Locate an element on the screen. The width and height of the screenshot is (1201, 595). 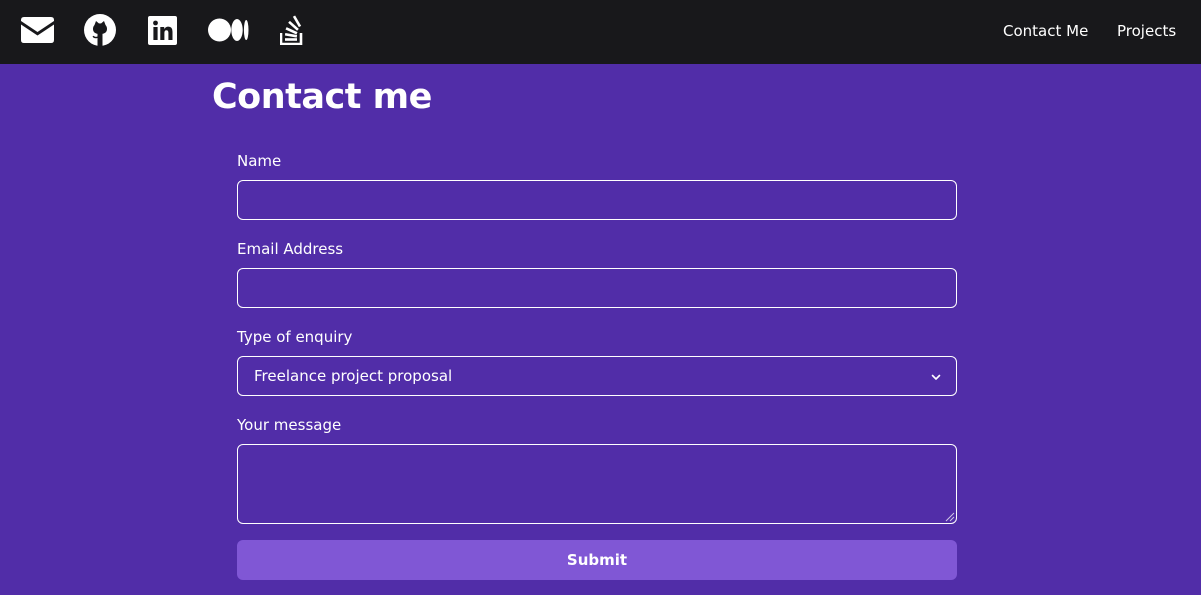
linkedin-icon is located at coordinates (162, 30).